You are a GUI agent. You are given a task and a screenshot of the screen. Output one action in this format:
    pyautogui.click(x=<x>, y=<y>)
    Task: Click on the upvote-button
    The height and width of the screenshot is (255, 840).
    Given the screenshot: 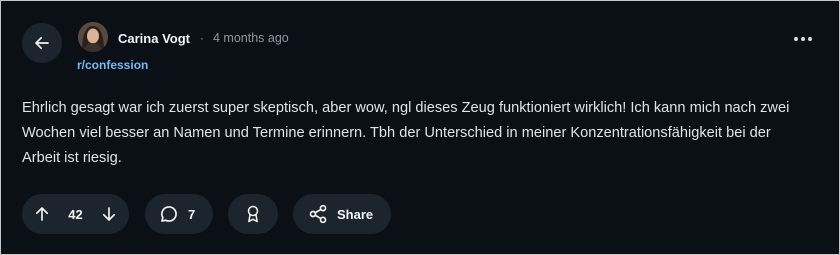 What is the action you would take?
    pyautogui.click(x=42, y=214)
    